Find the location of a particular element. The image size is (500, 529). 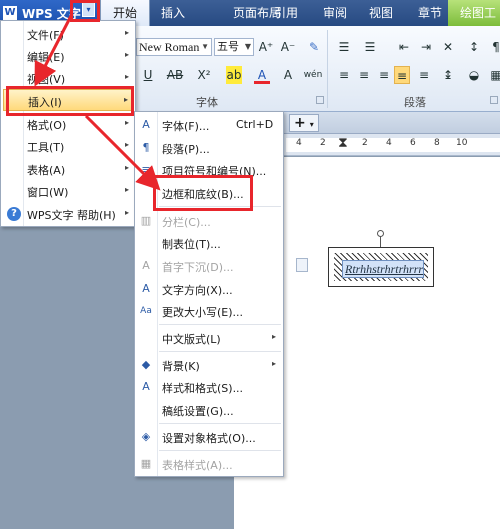

shrink-font-button: A⁻ is located at coordinates (288, 47).